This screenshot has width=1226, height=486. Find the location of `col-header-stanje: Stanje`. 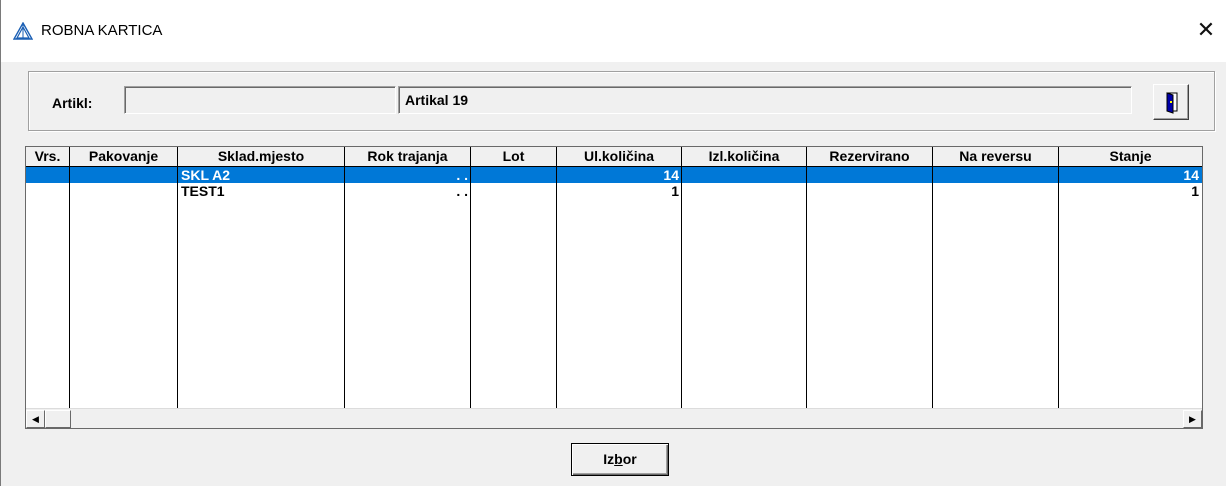

col-header-stanje: Stanje is located at coordinates (1130, 157).